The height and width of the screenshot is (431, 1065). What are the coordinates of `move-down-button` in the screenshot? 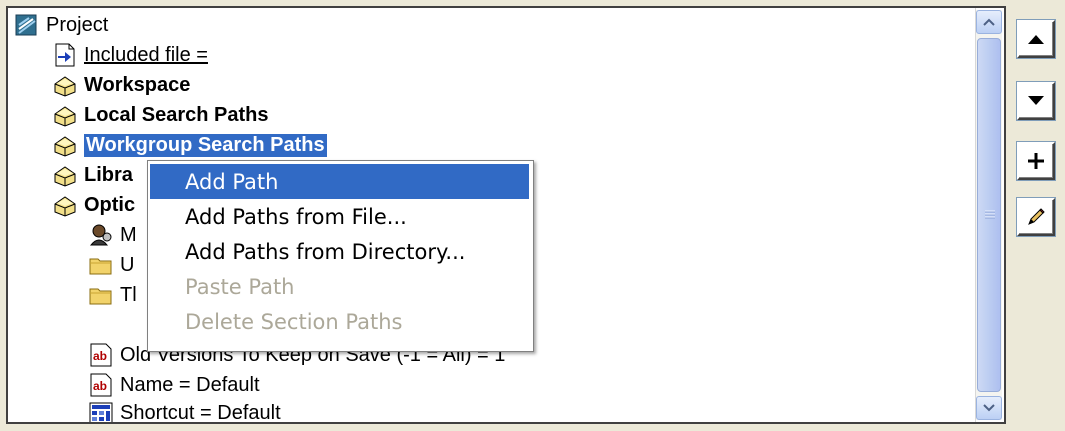 It's located at (1036, 101).